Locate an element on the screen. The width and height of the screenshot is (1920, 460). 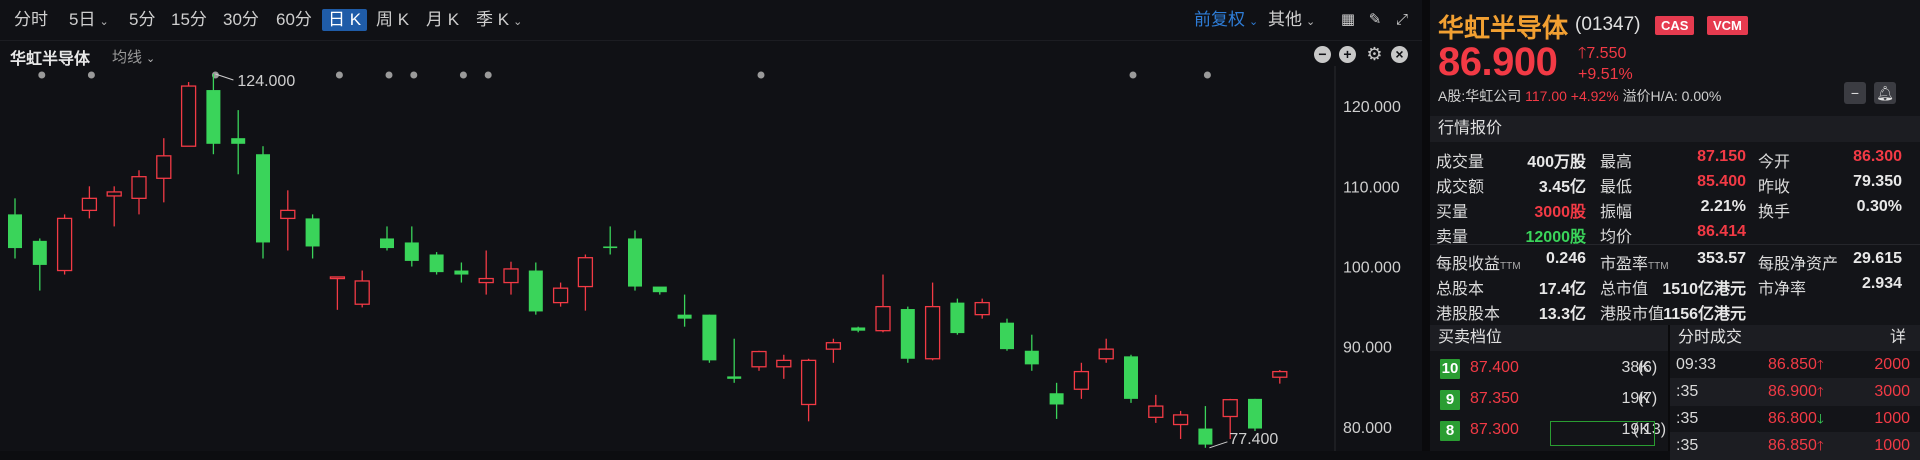
period-tab-0: 分时 is located at coordinates (31, 20).